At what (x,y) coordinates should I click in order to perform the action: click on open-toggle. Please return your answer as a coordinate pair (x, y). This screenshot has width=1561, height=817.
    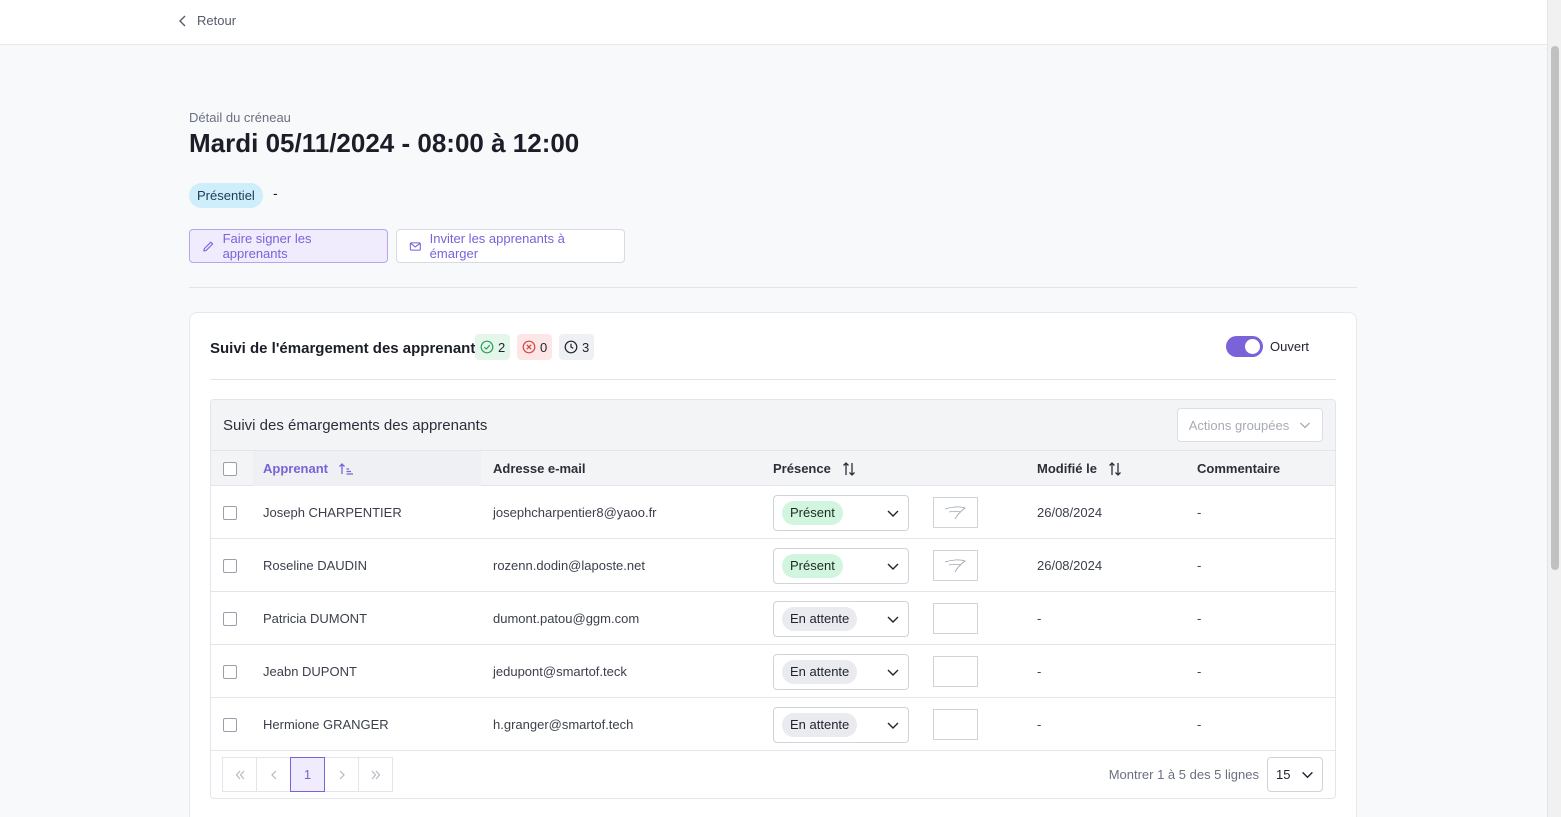
    Looking at the image, I should click on (1244, 346).